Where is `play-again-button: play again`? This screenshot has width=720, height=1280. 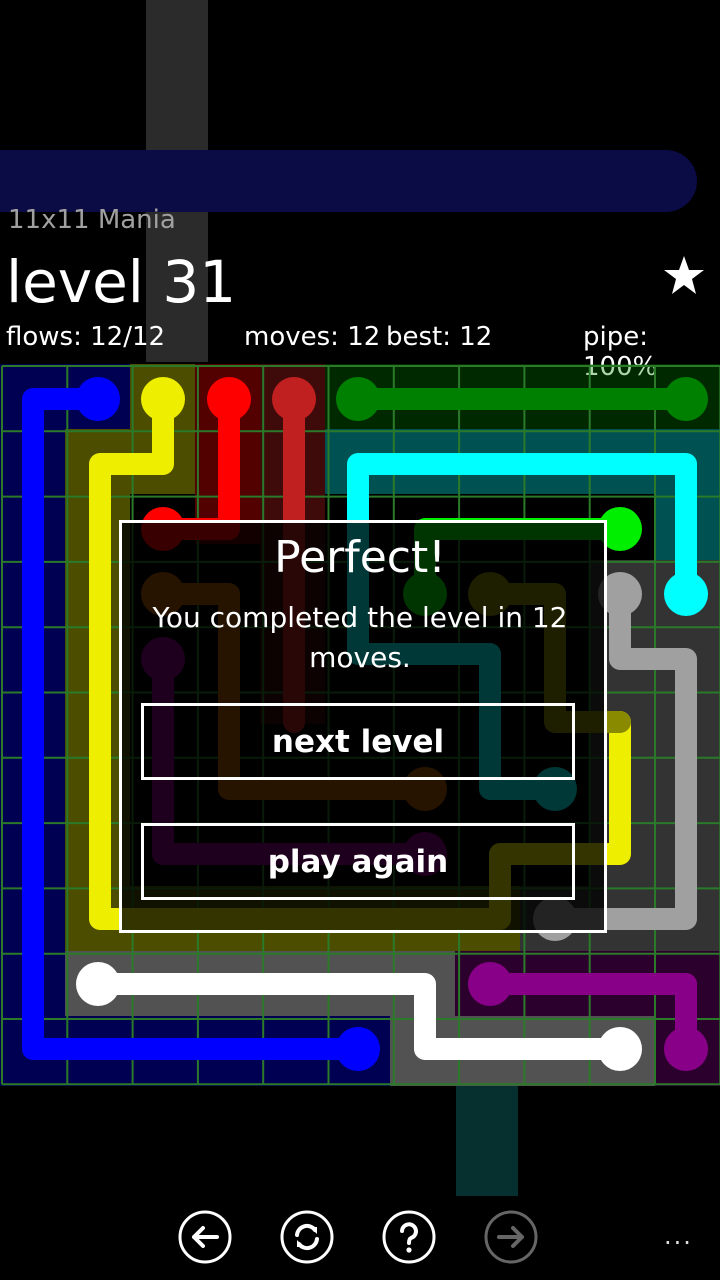
play-again-button: play again is located at coordinates (358, 861).